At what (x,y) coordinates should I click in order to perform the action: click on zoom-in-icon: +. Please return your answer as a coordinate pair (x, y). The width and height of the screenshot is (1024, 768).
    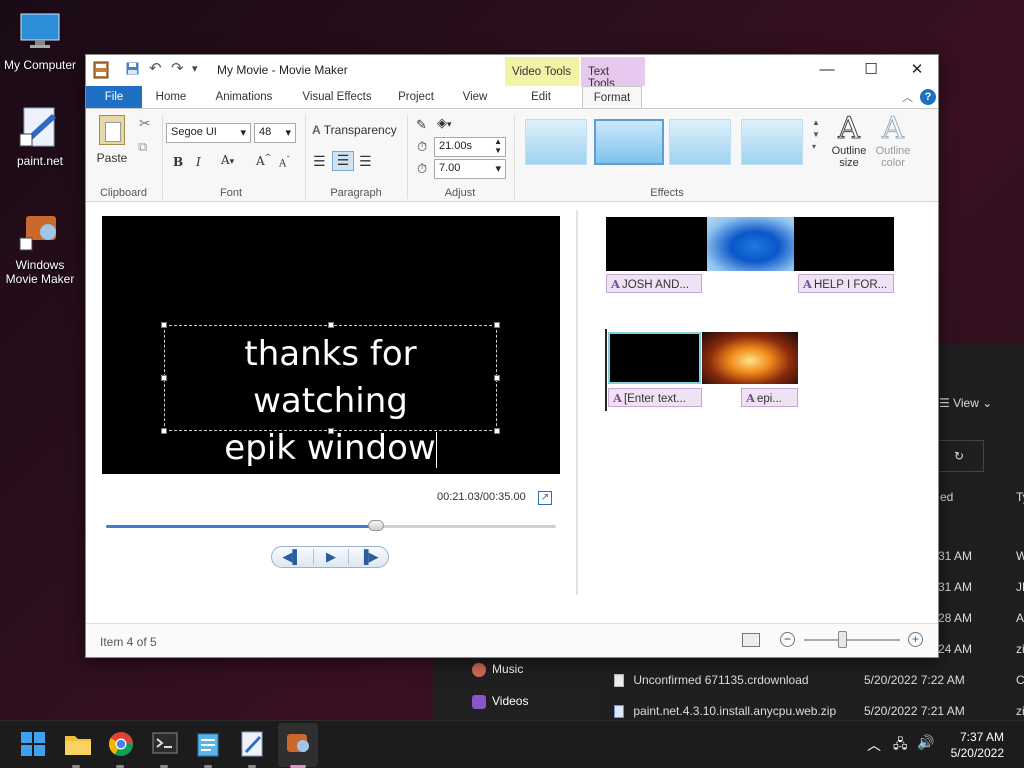
    Looking at the image, I should click on (915, 639).